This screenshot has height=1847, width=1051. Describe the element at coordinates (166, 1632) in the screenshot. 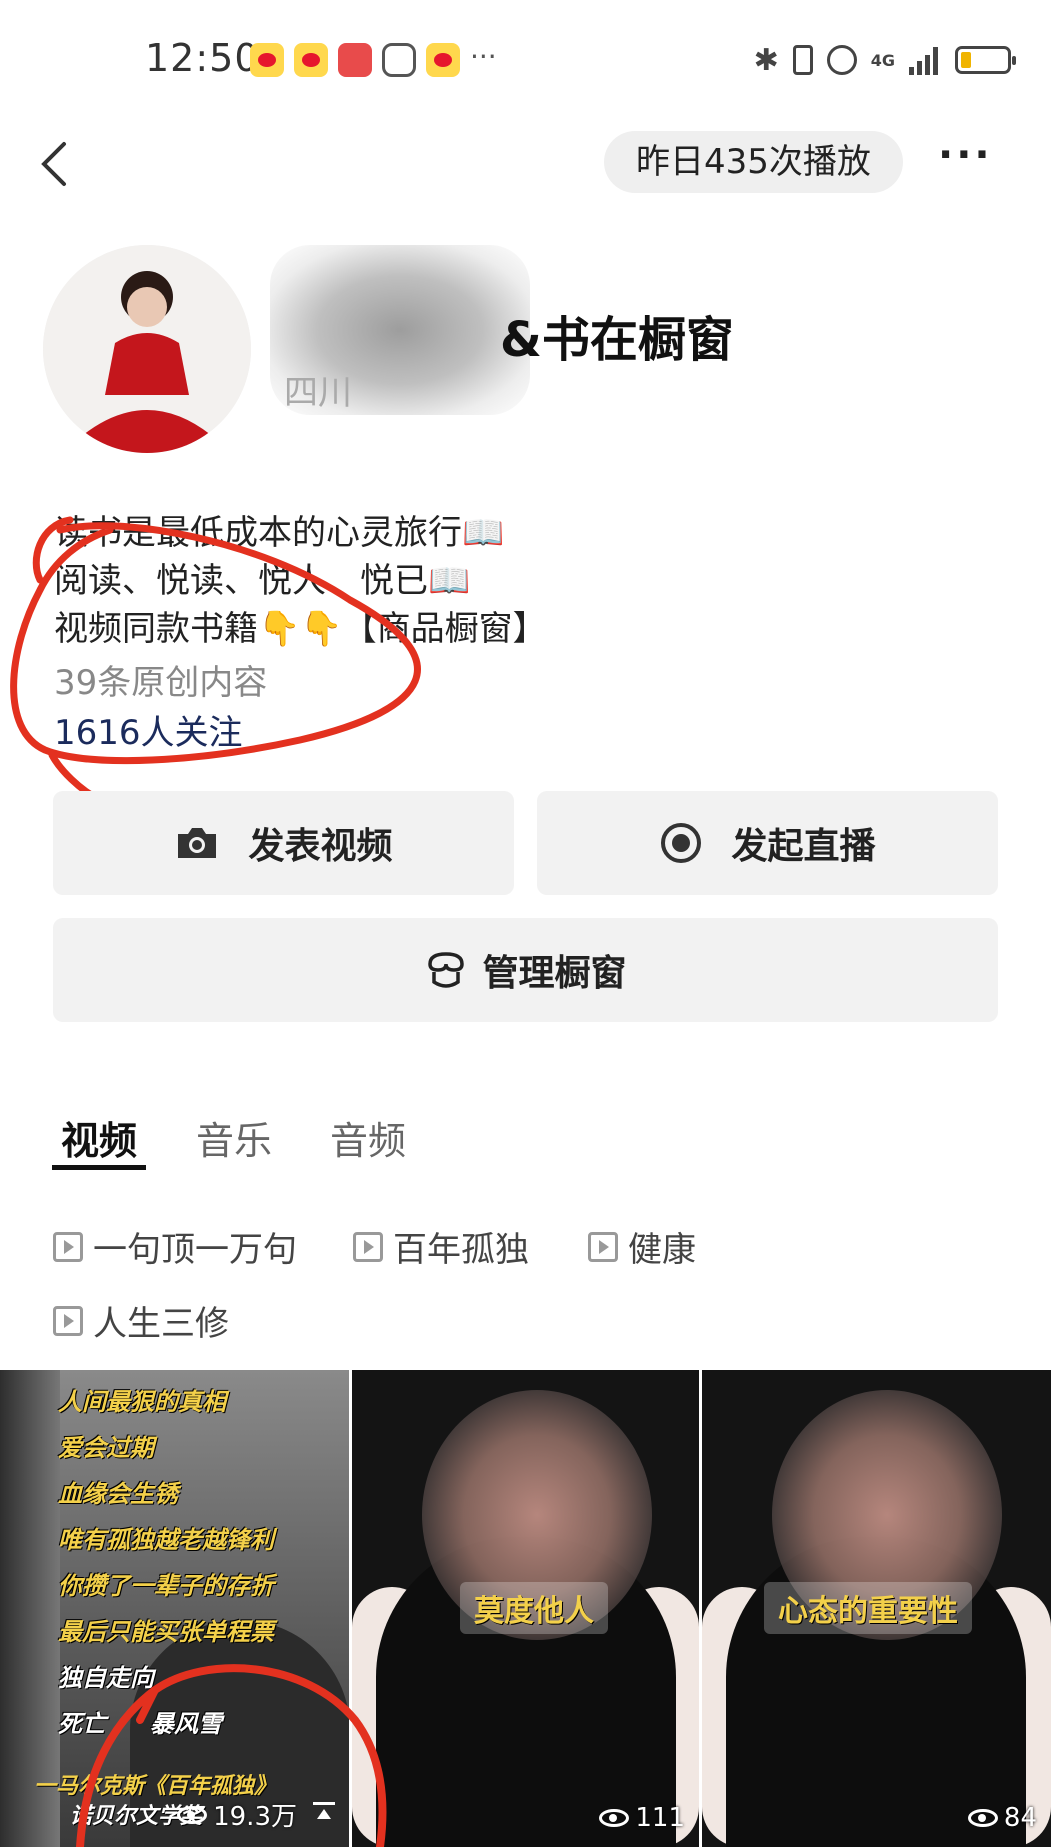

I see `thumbnail-text-line: 最后只能买张单程票` at that location.